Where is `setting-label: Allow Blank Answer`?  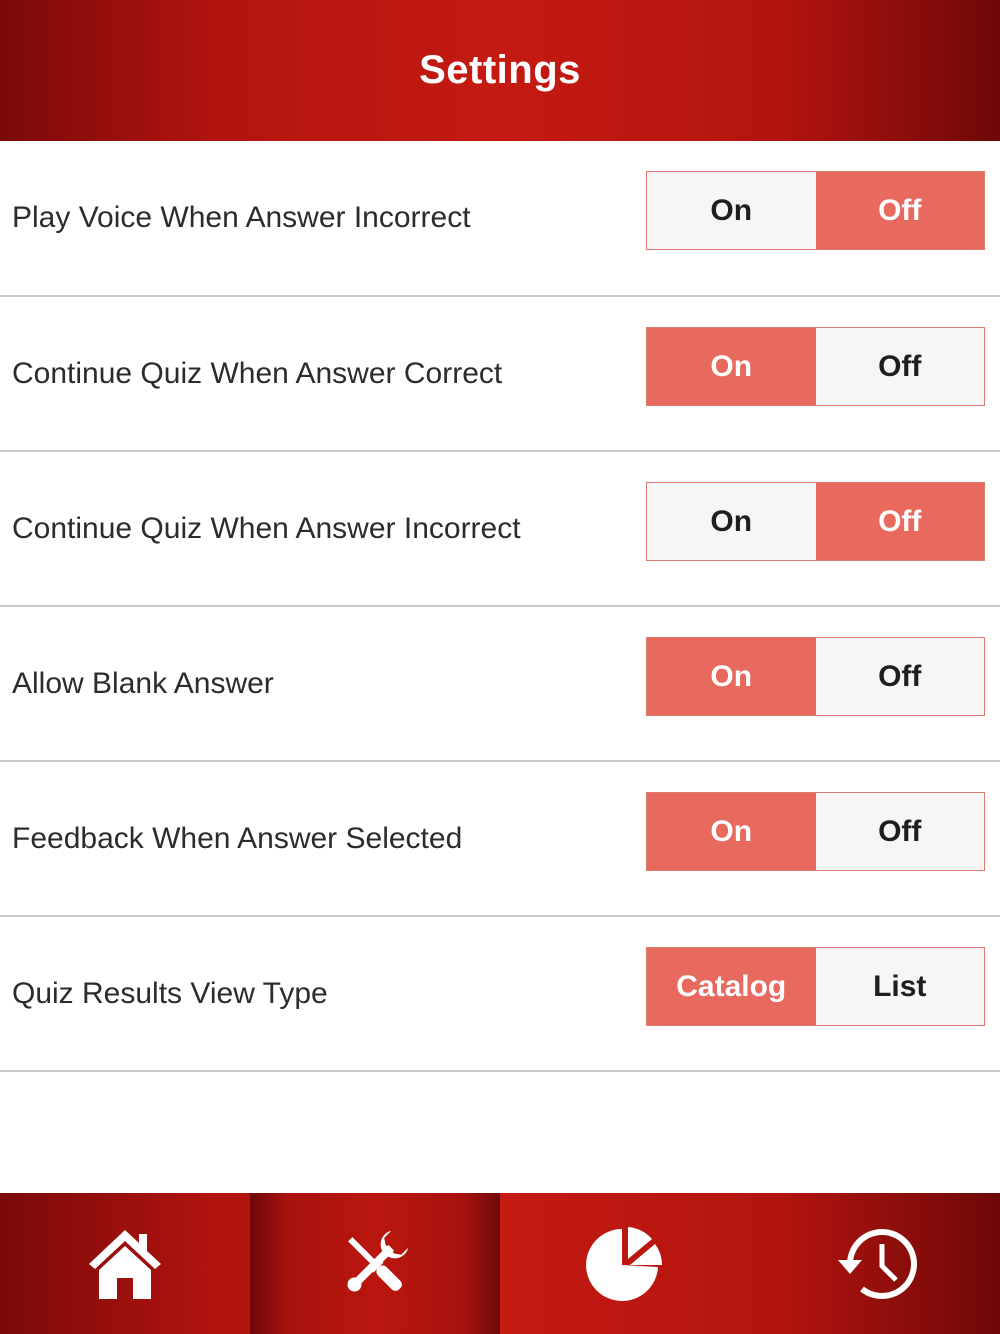
setting-label: Allow Blank Answer is located at coordinates (143, 683).